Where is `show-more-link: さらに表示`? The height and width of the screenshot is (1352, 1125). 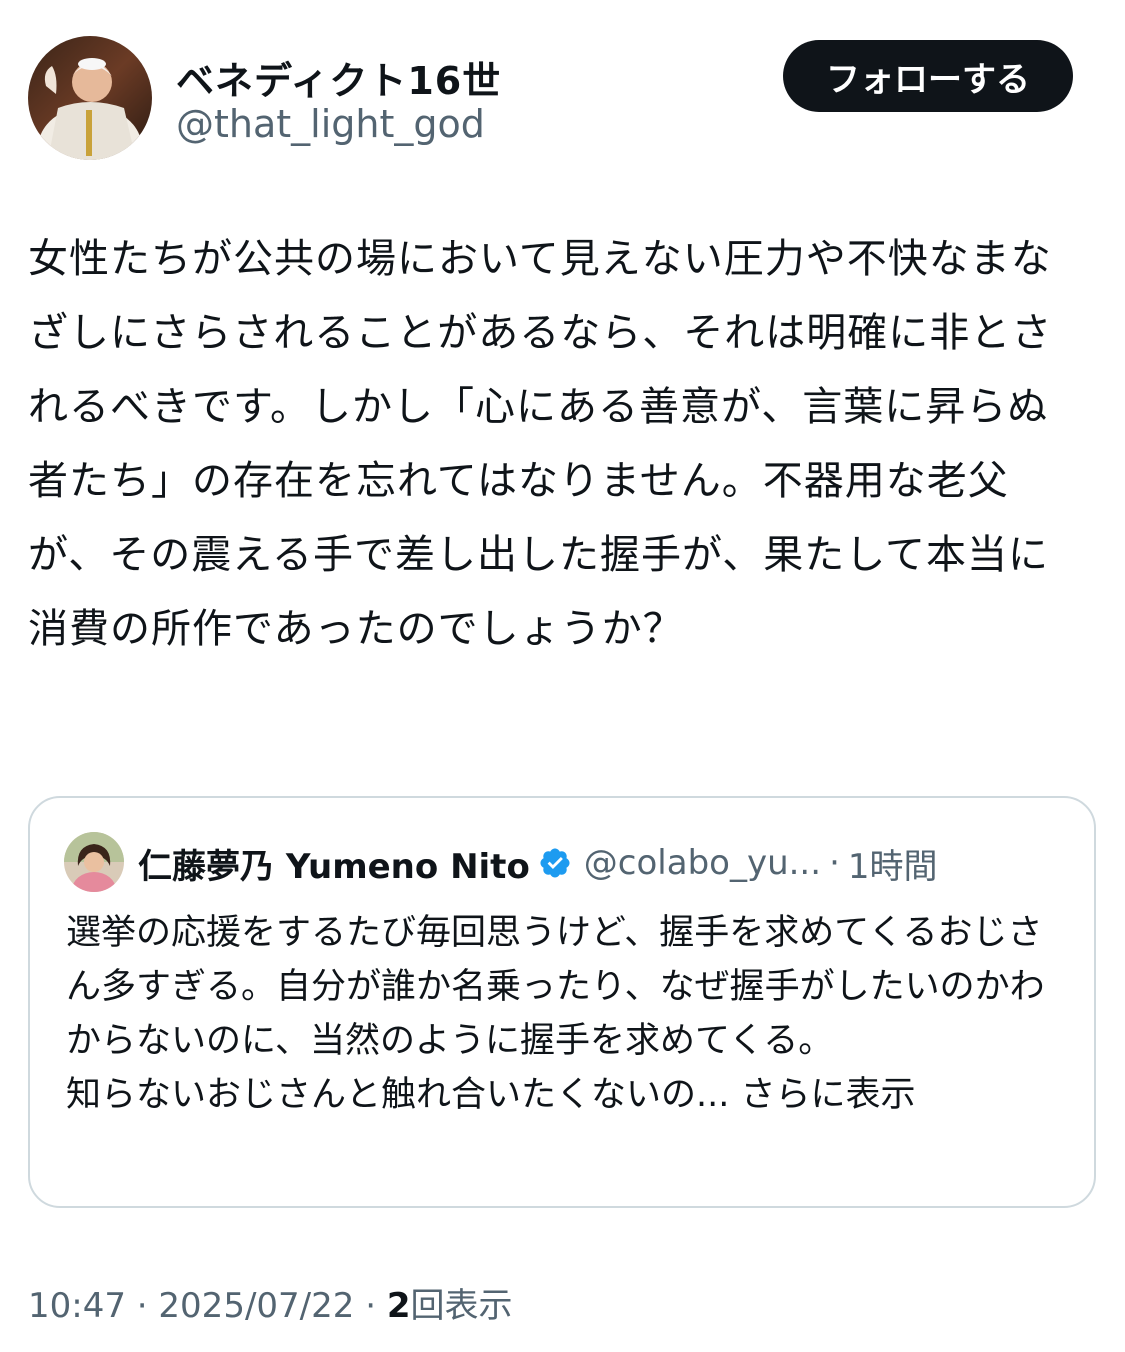
show-more-link: さらに表示 is located at coordinates (828, 1095).